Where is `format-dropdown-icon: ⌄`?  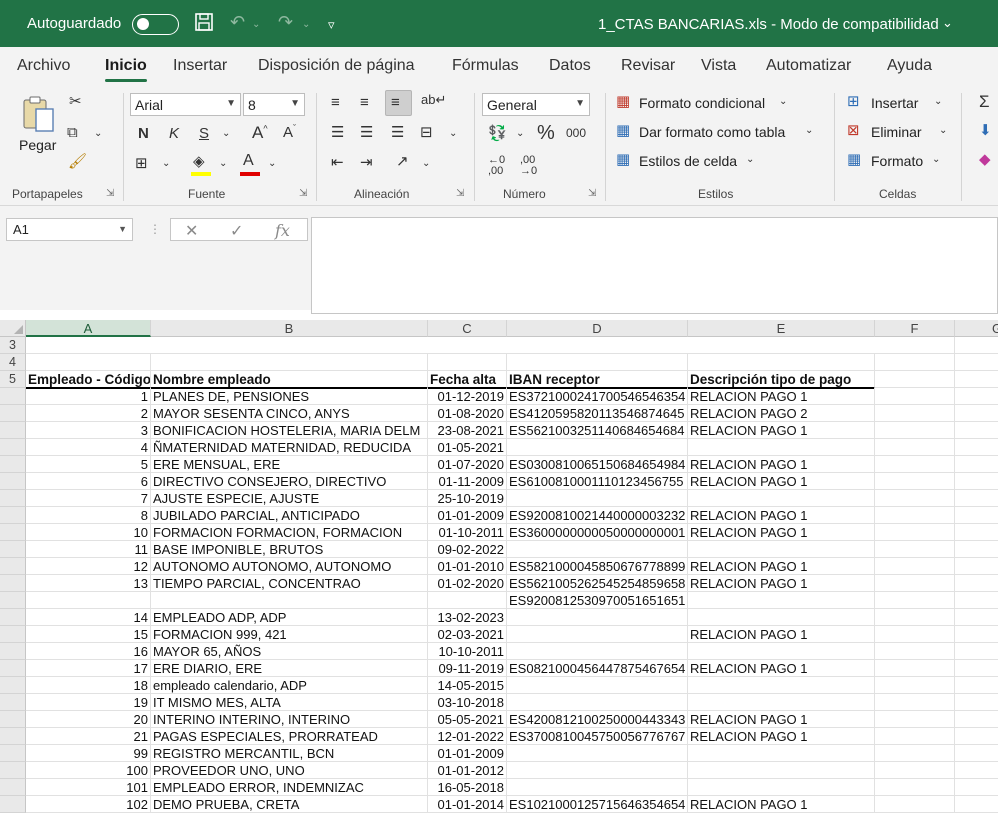
format-dropdown-icon: ⌄ is located at coordinates (936, 160).